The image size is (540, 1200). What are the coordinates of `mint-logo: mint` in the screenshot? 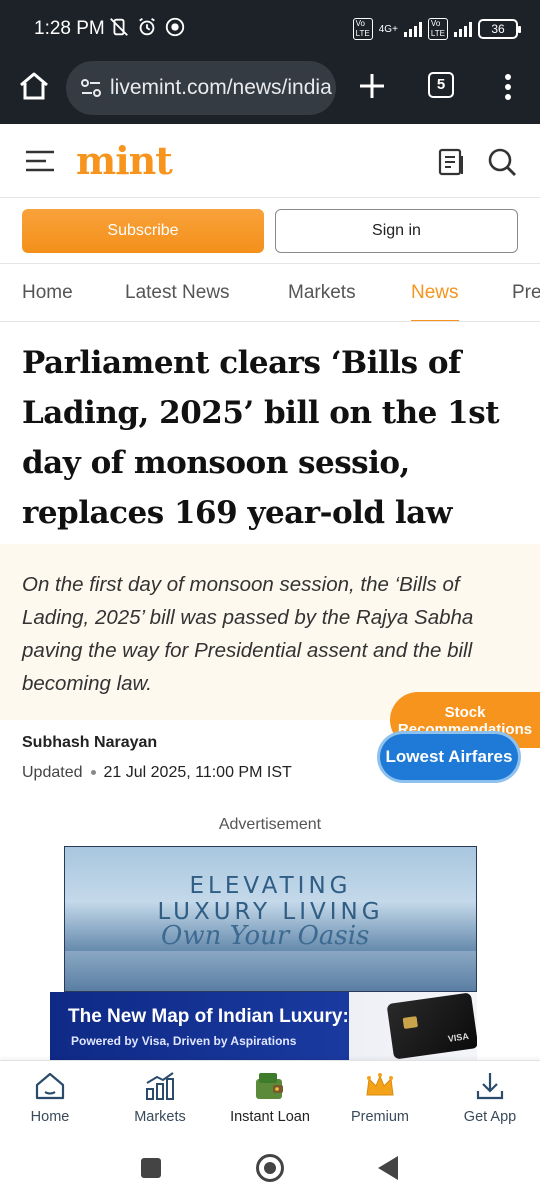 It's located at (124, 160).